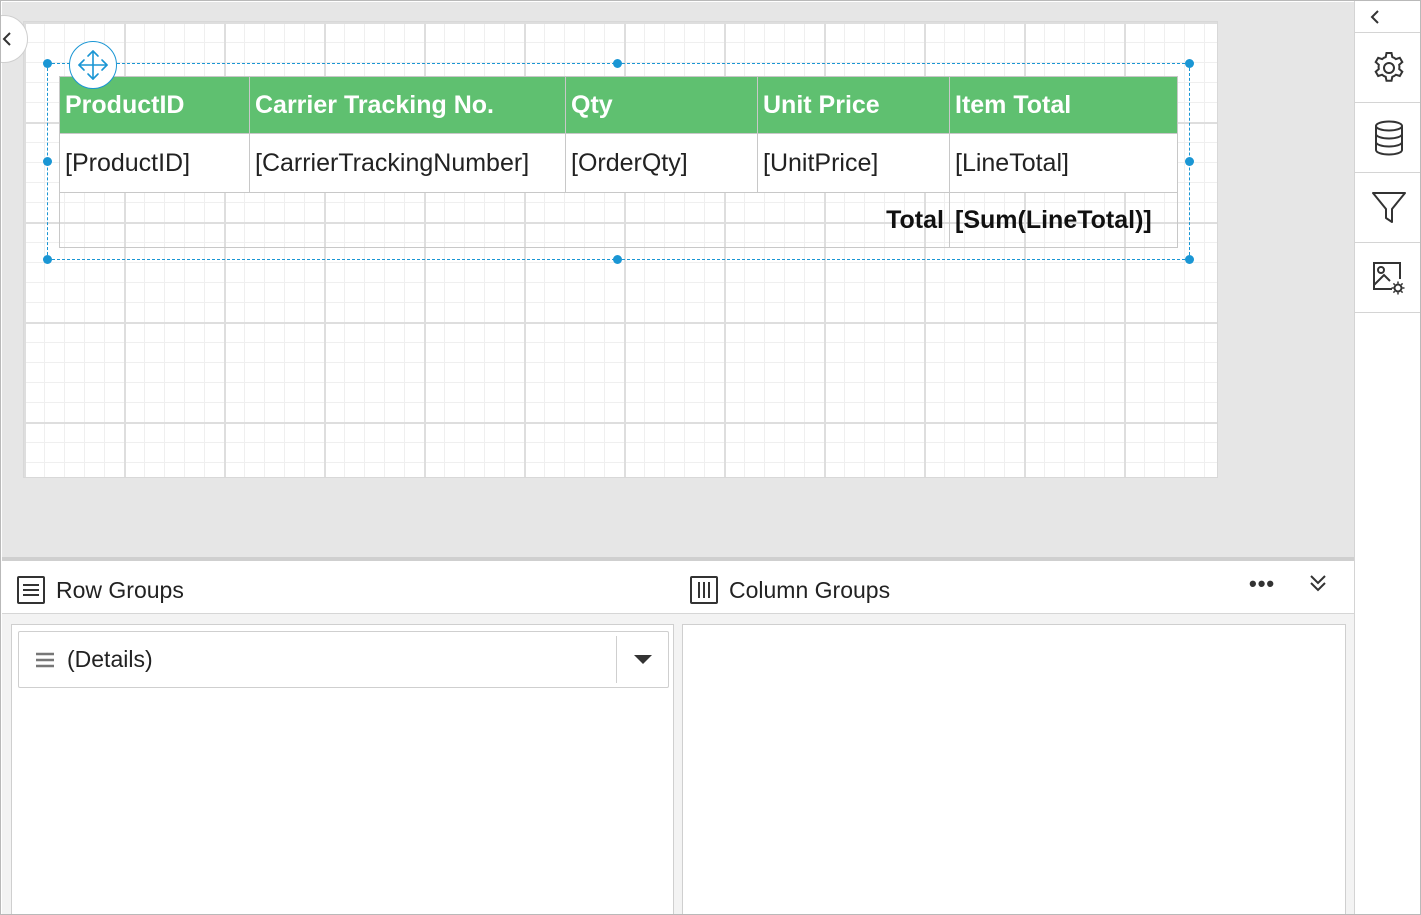  I want to click on row-groups-title: Row Groups, so click(120, 589).